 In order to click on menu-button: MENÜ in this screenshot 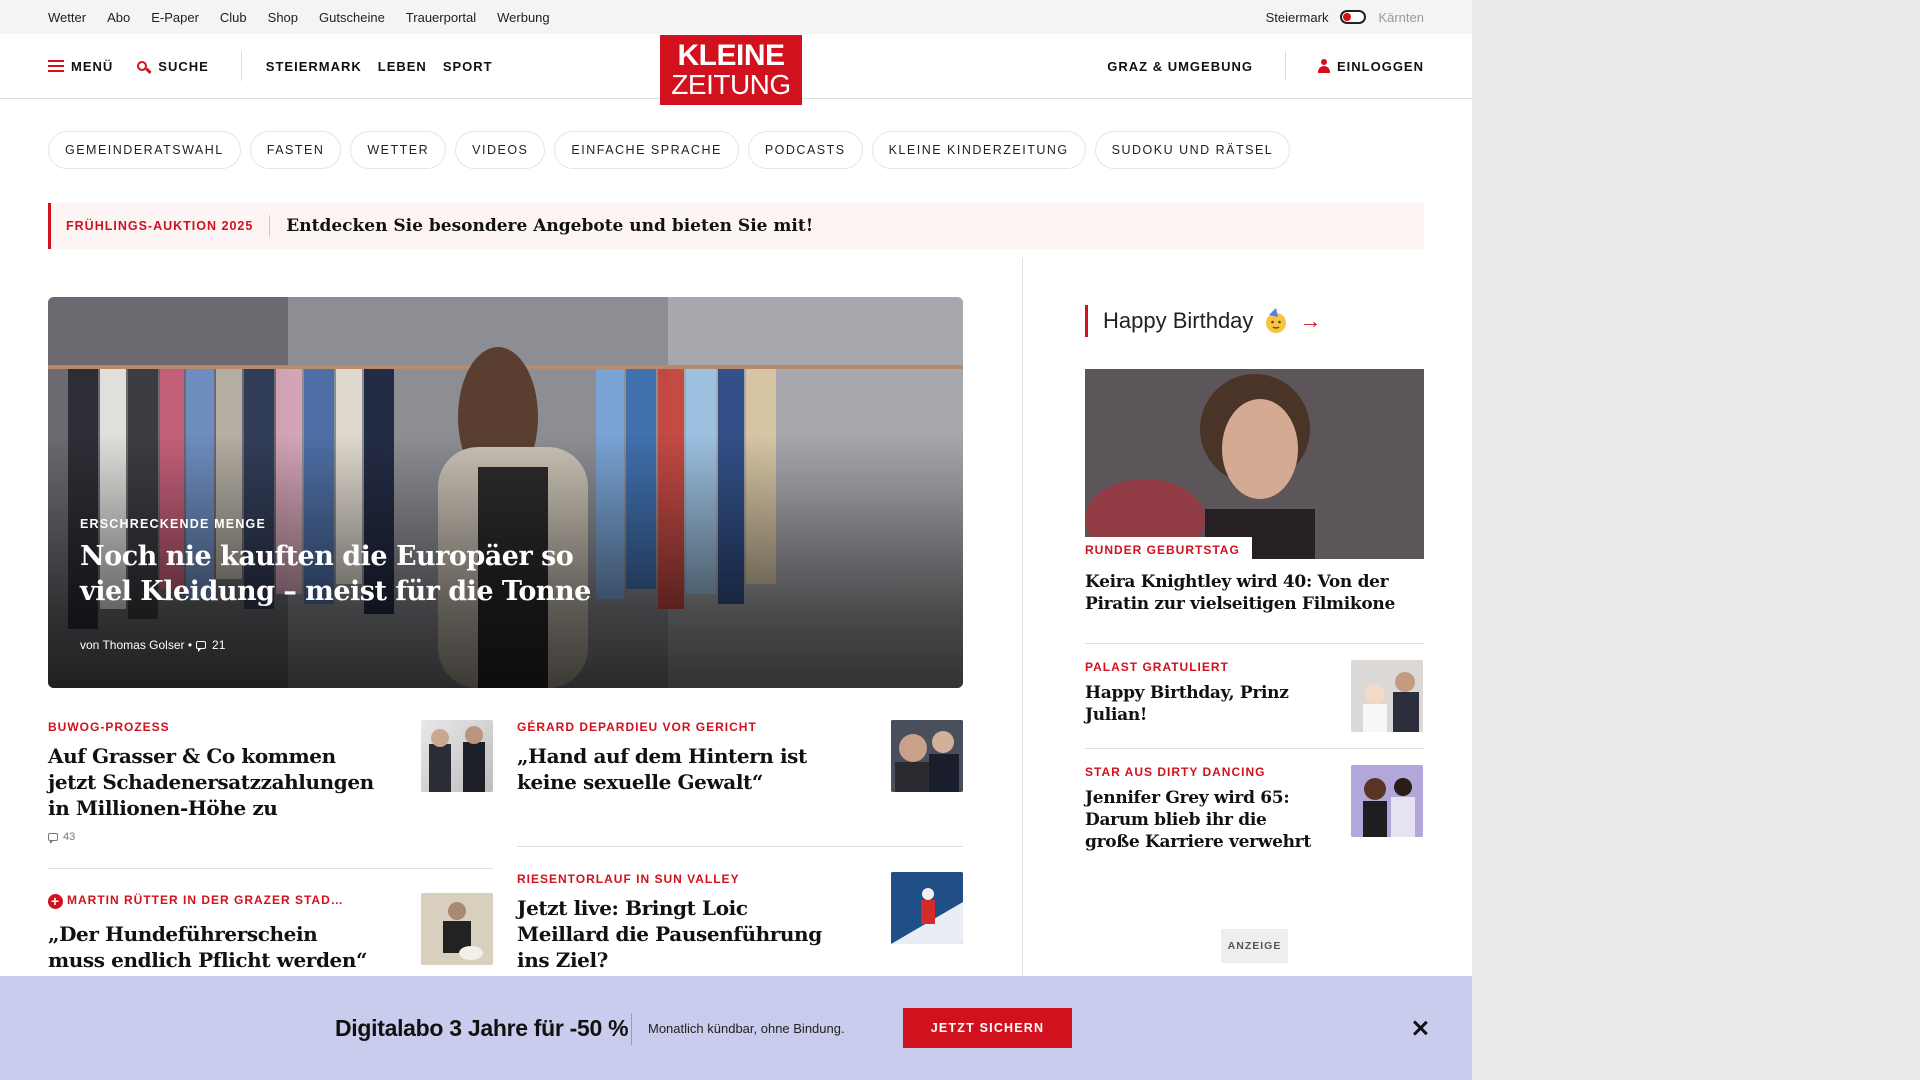, I will do `click(80, 66)`.